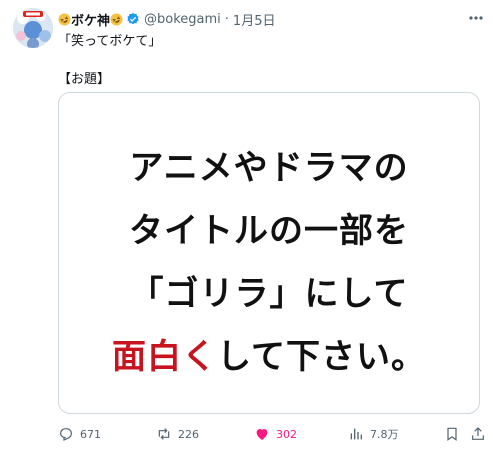  Describe the element at coordinates (476, 18) in the screenshot. I see `more-icon` at that location.